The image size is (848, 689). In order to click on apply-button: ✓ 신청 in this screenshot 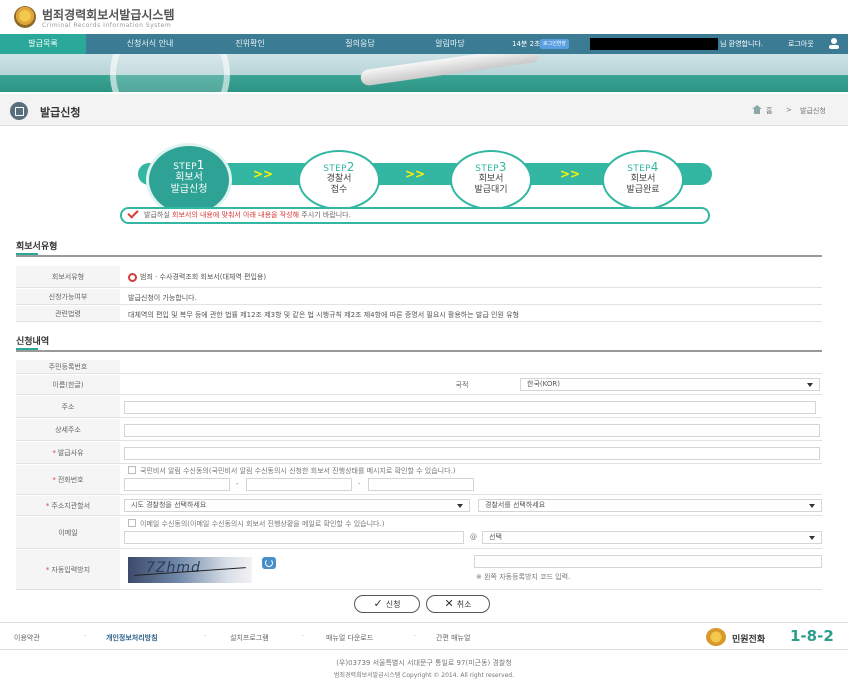, I will do `click(387, 604)`.